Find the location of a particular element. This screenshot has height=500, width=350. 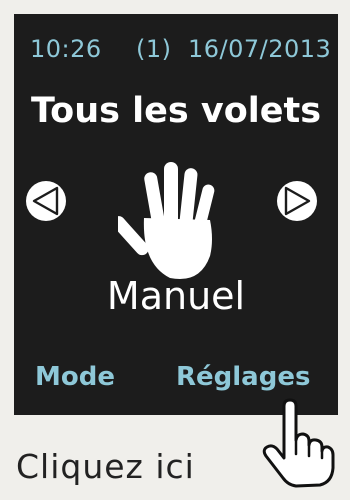

triangle-right-icon is located at coordinates (297, 201).